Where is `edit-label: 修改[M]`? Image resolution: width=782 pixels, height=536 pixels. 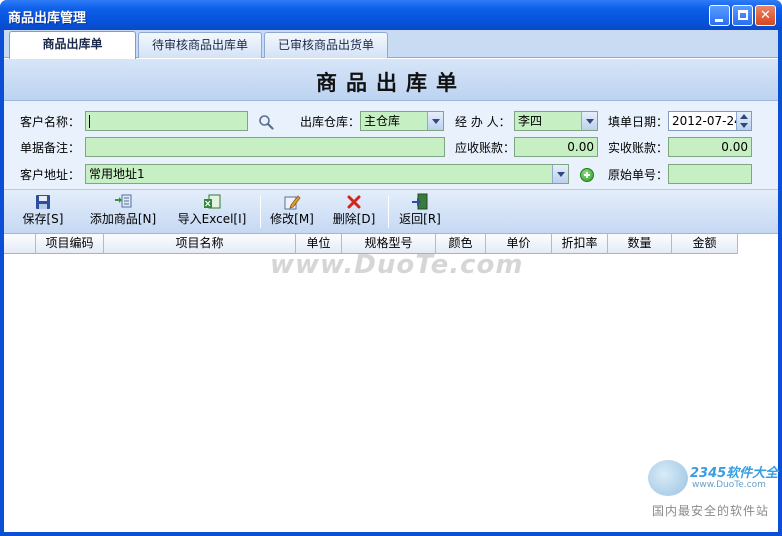
edit-label: 修改[M] is located at coordinates (292, 219).